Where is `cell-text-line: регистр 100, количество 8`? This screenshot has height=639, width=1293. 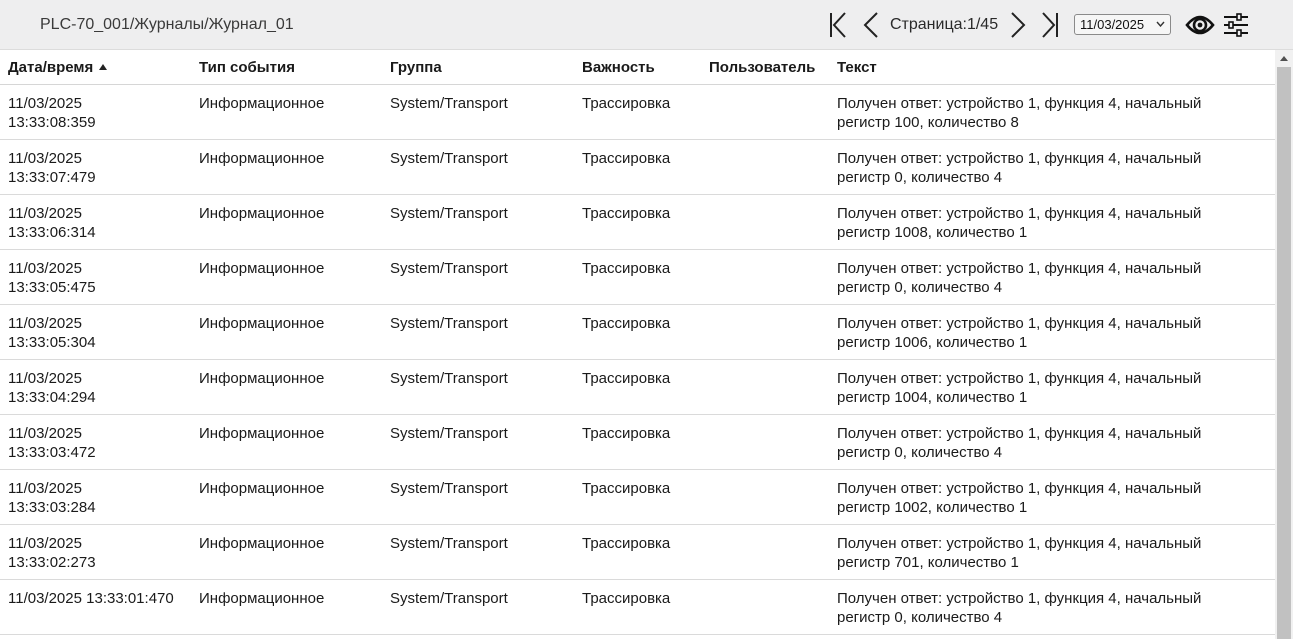
cell-text-line: регистр 100, количество 8 is located at coordinates (928, 122).